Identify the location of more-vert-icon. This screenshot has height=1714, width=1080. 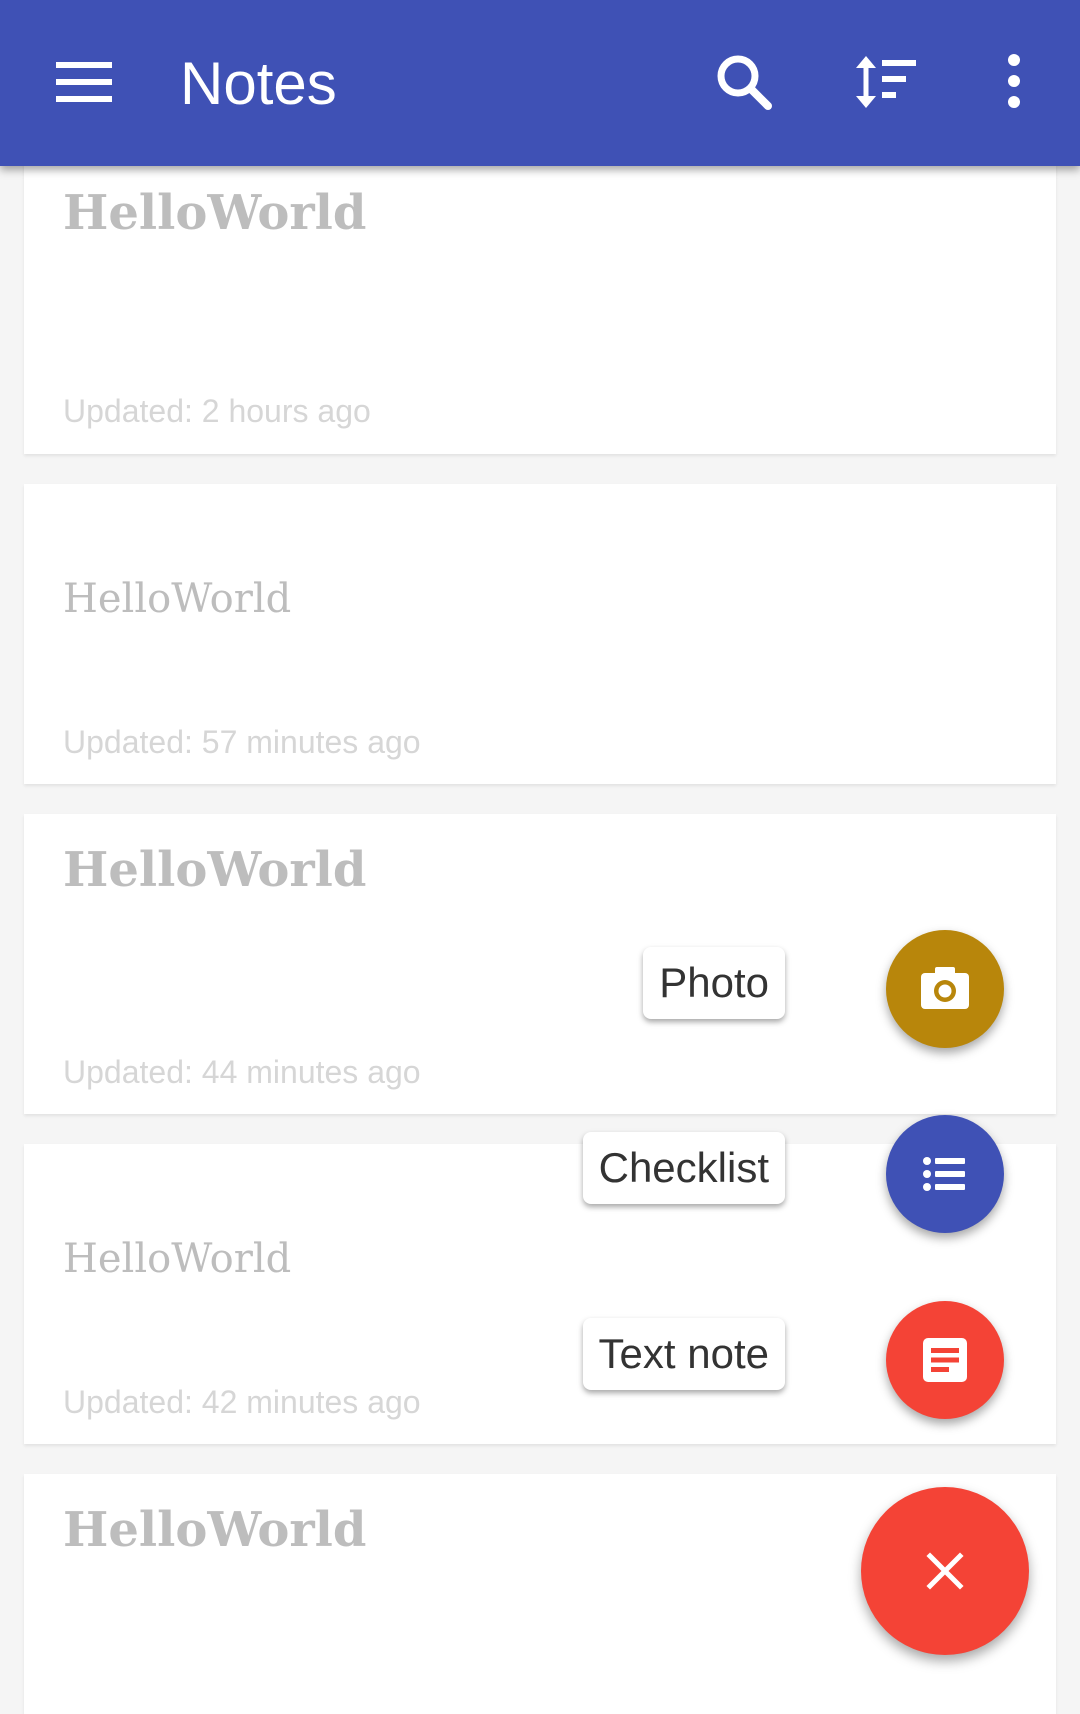
(1014, 81).